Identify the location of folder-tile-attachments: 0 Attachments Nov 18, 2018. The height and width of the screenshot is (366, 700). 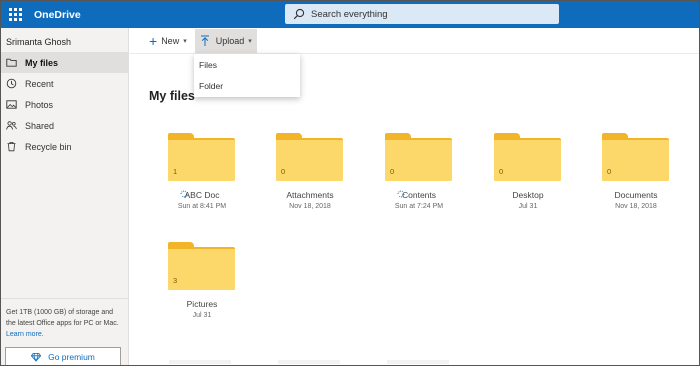
(315, 177).